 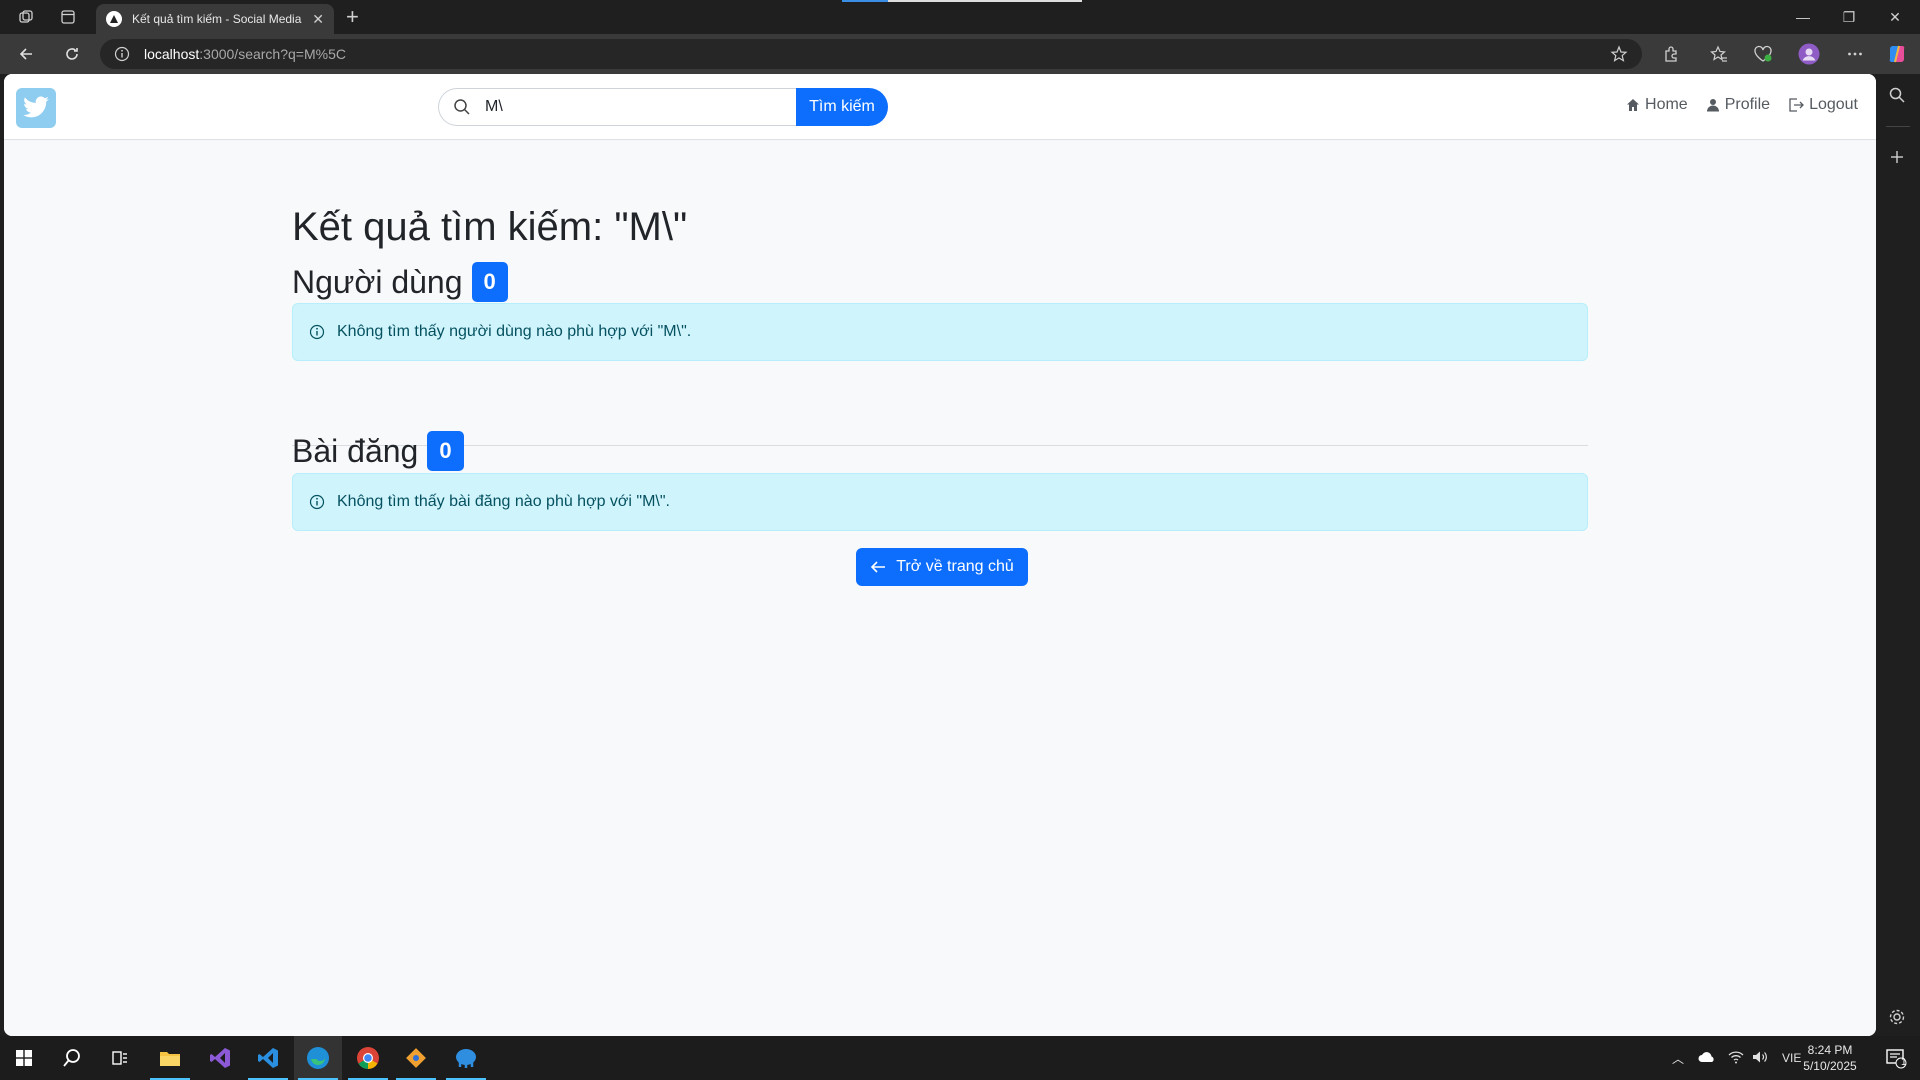 I want to click on git-client-icon, so click(x=416, y=1058).